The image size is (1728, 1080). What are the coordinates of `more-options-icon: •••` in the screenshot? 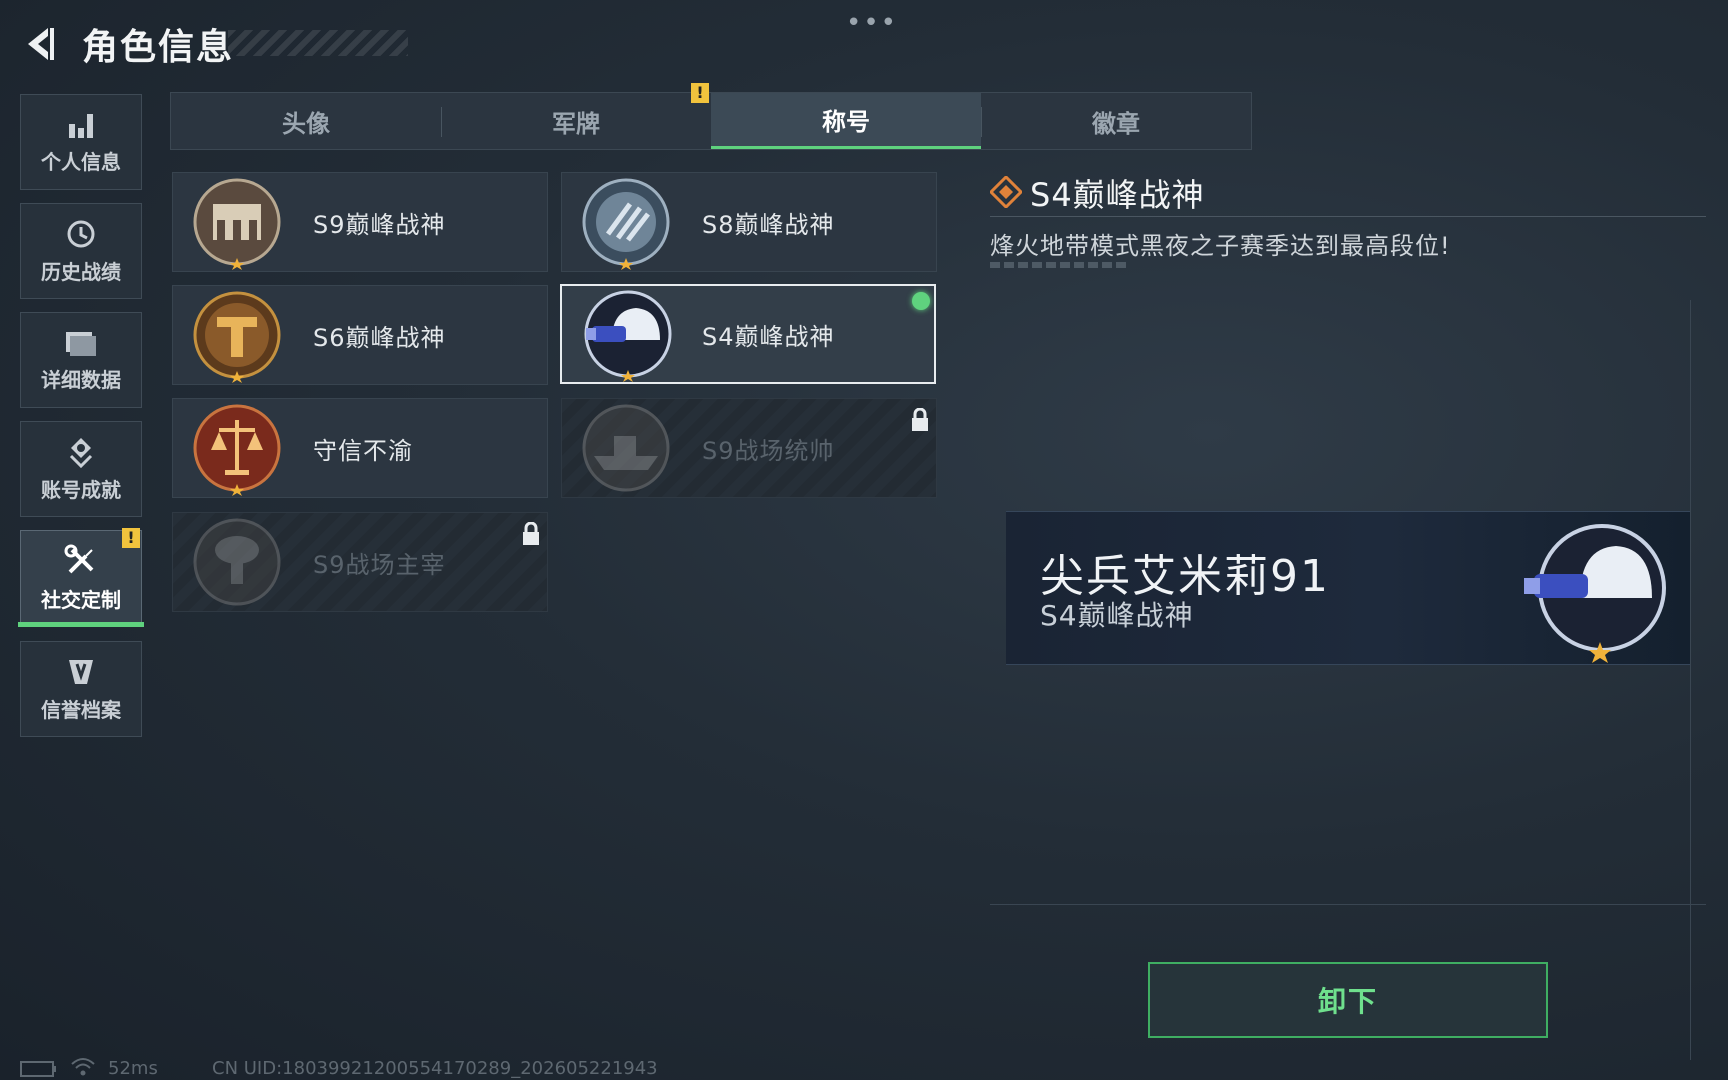 It's located at (872, 23).